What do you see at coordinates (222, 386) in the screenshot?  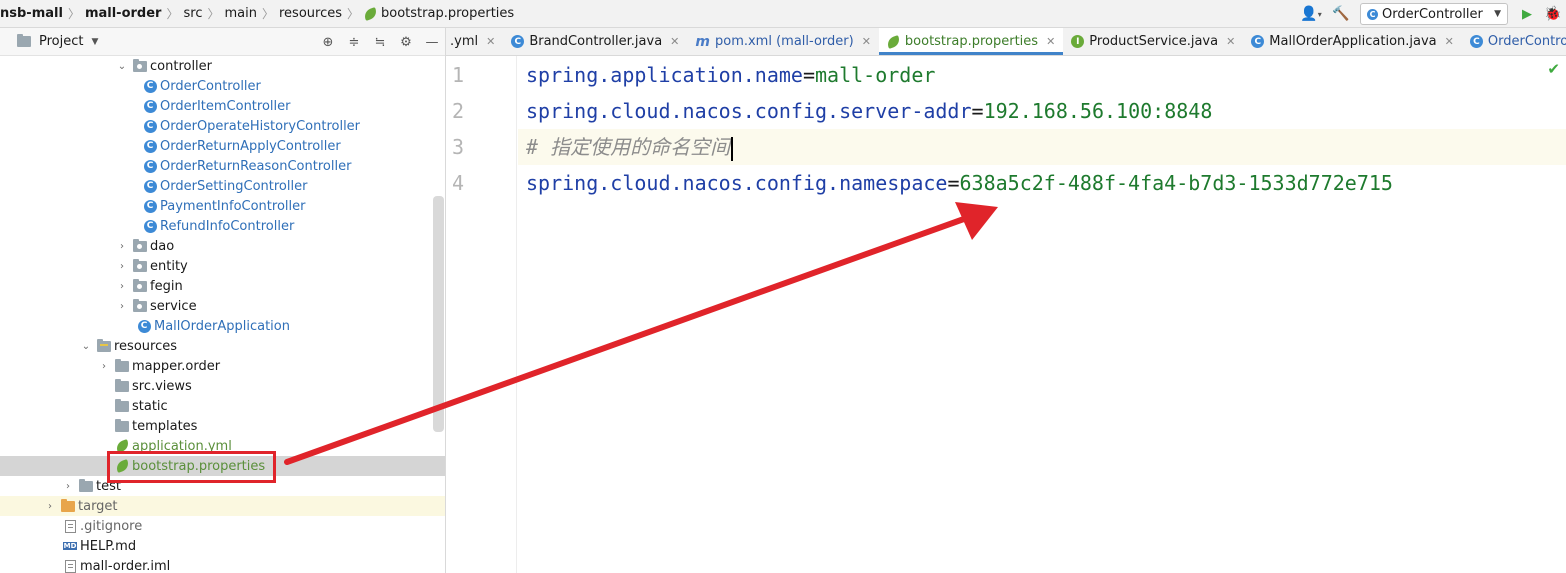 I see `tree-folder-views: src.views` at bounding box center [222, 386].